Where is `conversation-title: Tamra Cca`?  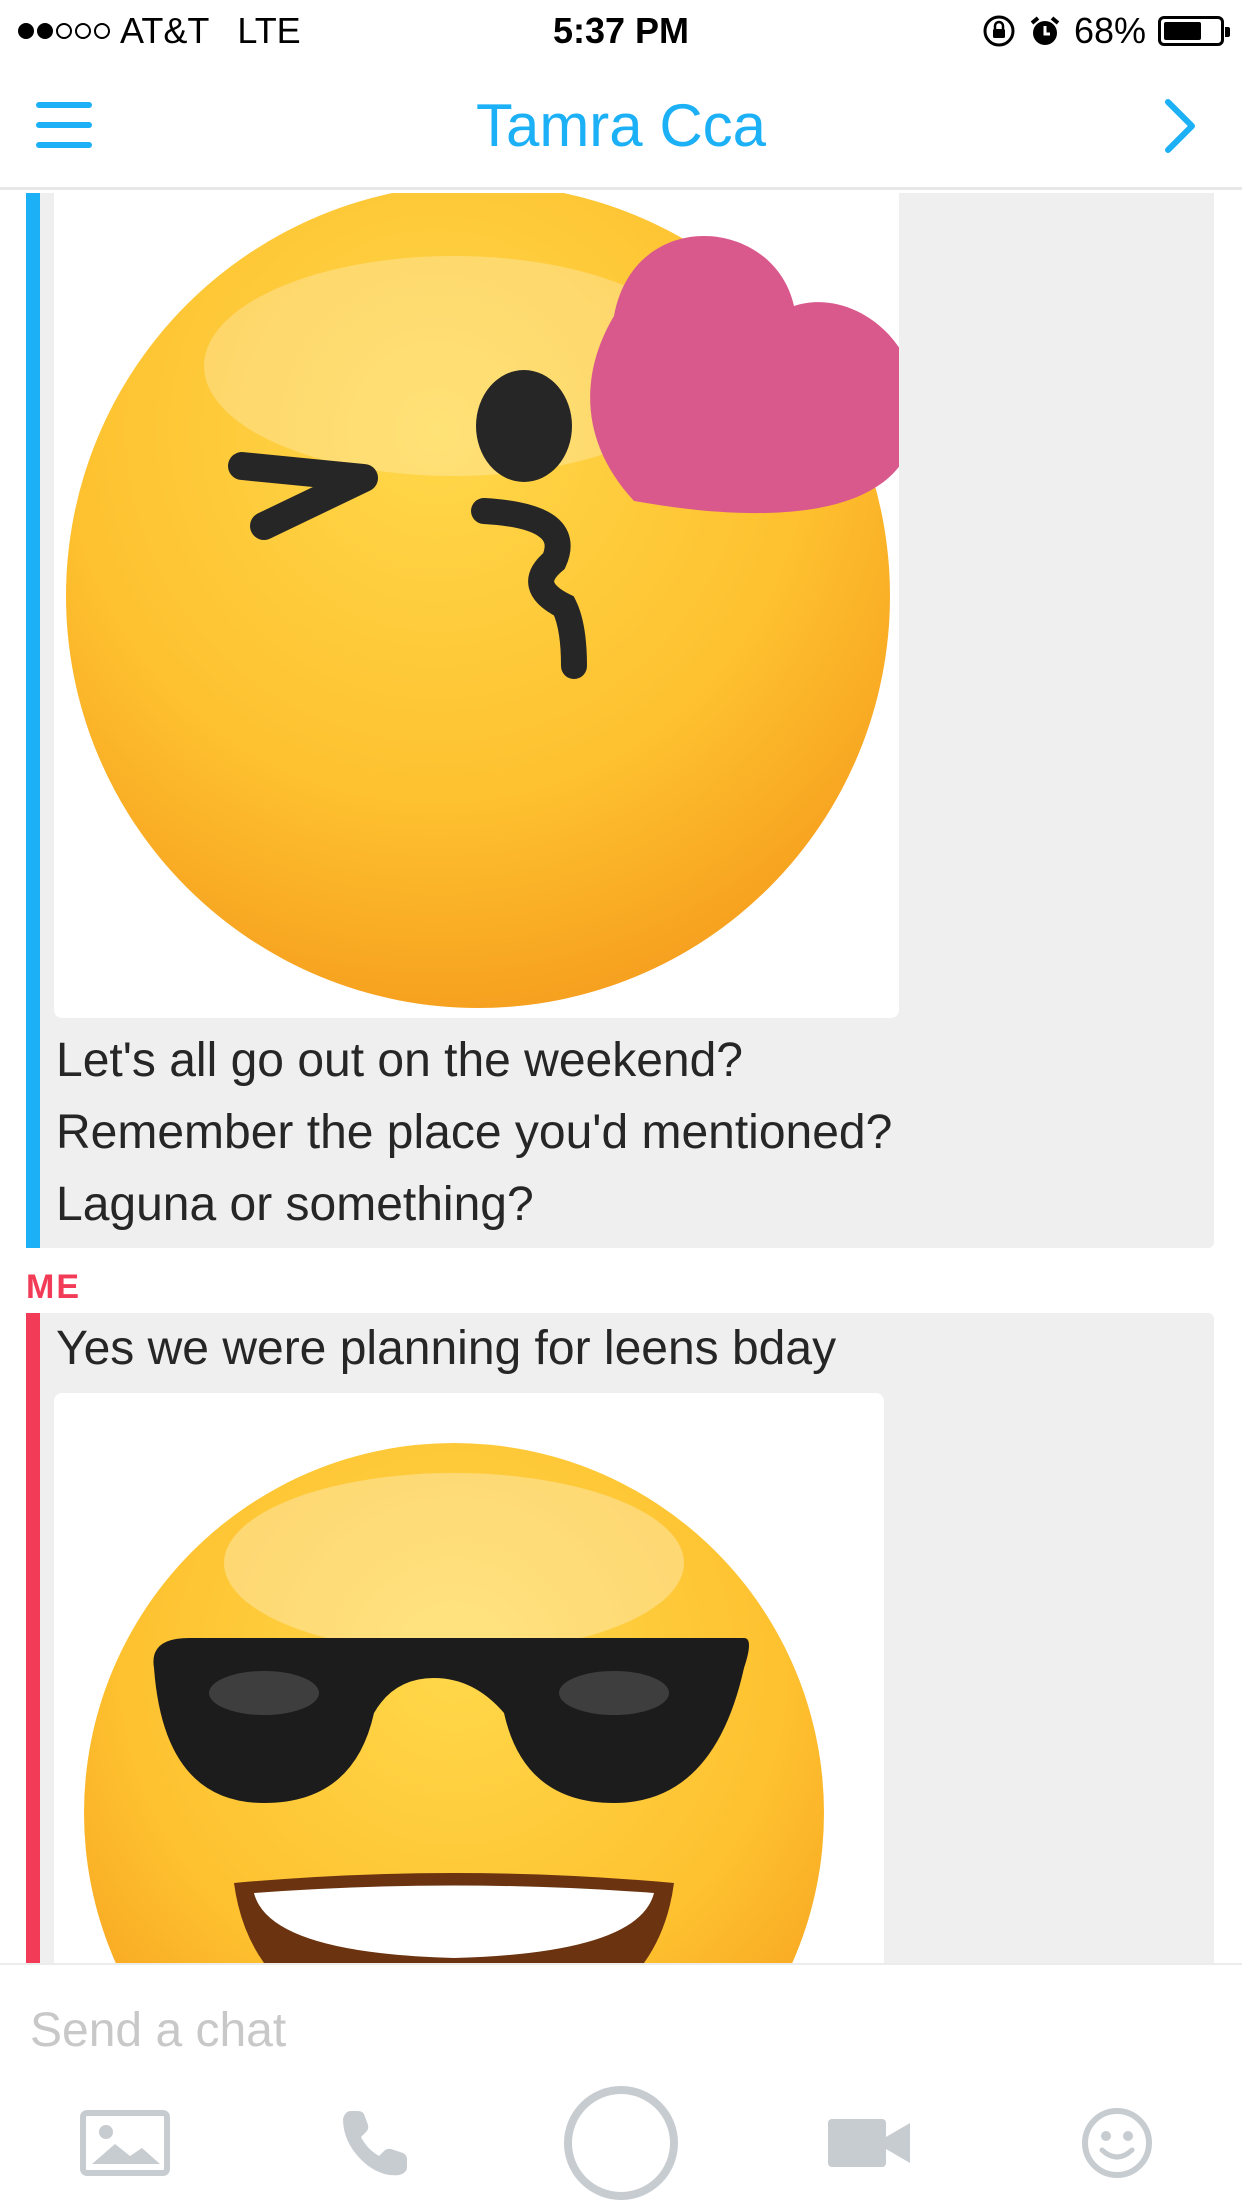
conversation-title: Tamra Cca is located at coordinates (621, 126).